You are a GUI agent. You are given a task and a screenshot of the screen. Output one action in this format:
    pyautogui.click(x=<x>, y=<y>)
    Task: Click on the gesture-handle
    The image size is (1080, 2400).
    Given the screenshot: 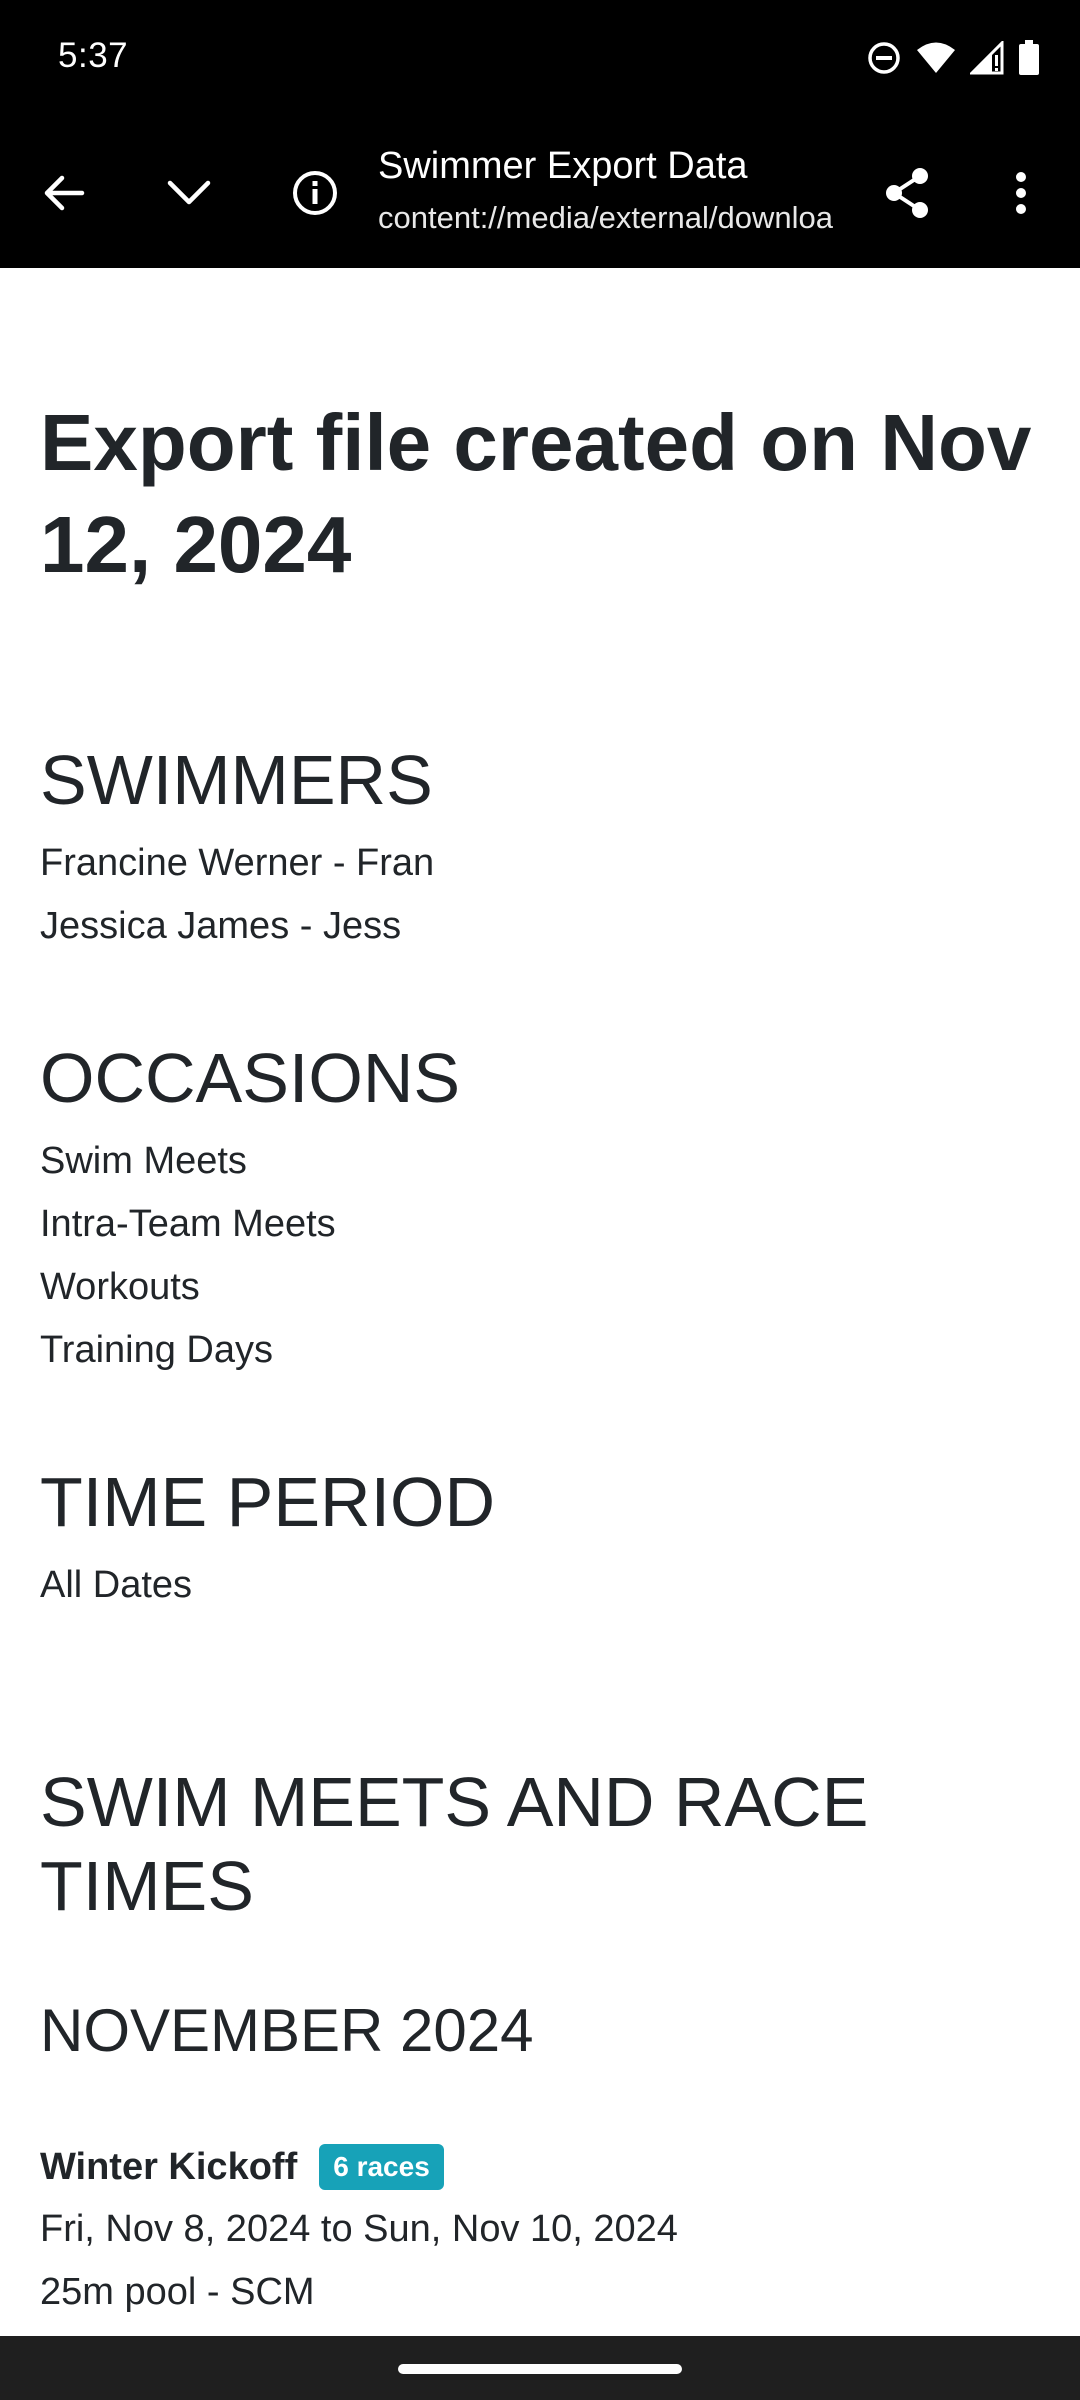 What is the action you would take?
    pyautogui.click(x=540, y=2369)
    